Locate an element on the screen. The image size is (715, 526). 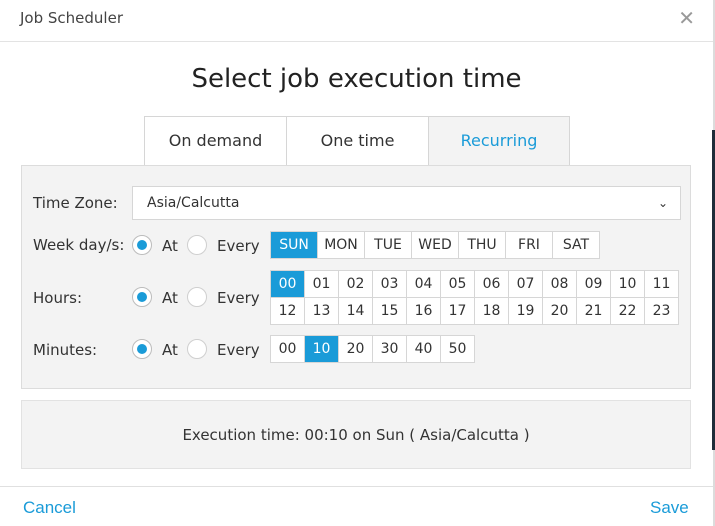
minutes-grid: 00 10 20 30 40 50 is located at coordinates (372, 349).